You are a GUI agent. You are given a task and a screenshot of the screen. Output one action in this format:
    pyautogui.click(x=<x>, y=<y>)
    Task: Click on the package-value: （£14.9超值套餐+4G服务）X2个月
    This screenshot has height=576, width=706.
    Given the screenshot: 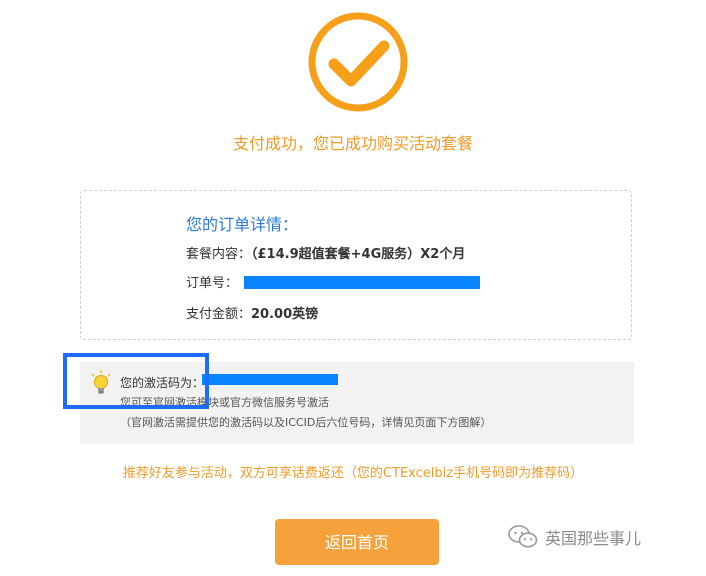 What is the action you would take?
    pyautogui.click(x=358, y=254)
    